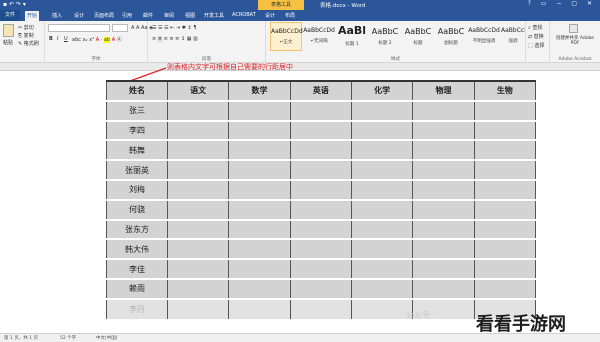 This screenshot has height=342, width=600. Describe the element at coordinates (190, 15) in the screenshot. I see `tab-view: 视图` at that location.